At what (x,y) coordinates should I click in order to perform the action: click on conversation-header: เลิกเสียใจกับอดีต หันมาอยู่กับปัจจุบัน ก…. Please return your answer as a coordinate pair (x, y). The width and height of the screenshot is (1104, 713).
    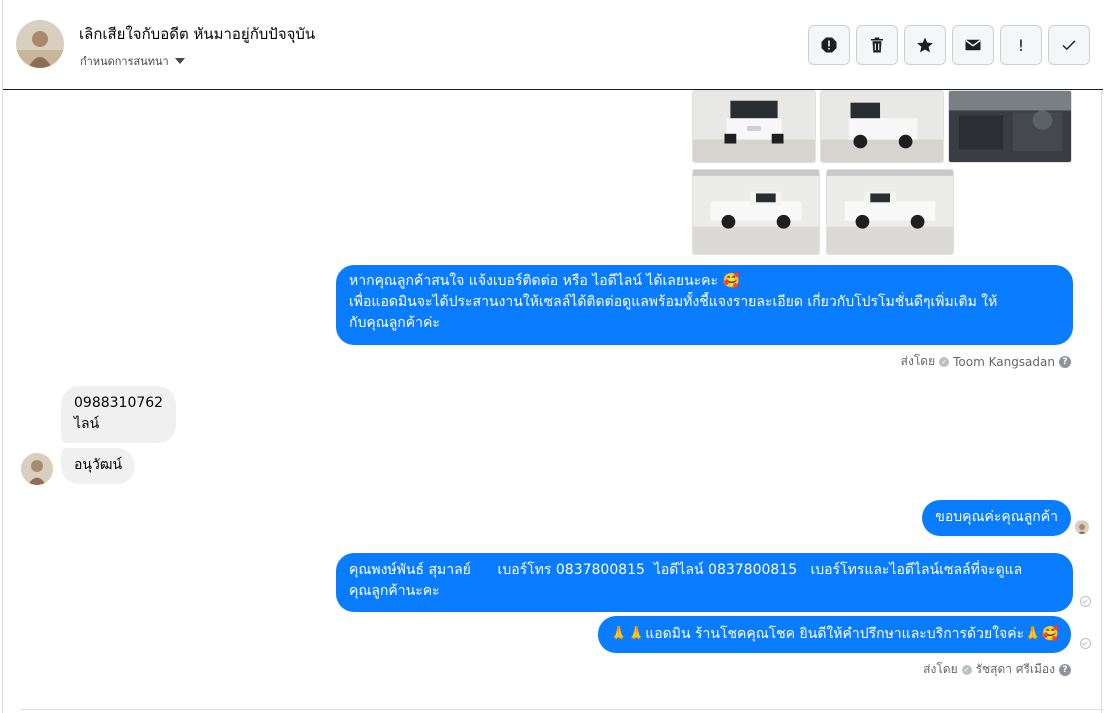
    Looking at the image, I should click on (553, 45).